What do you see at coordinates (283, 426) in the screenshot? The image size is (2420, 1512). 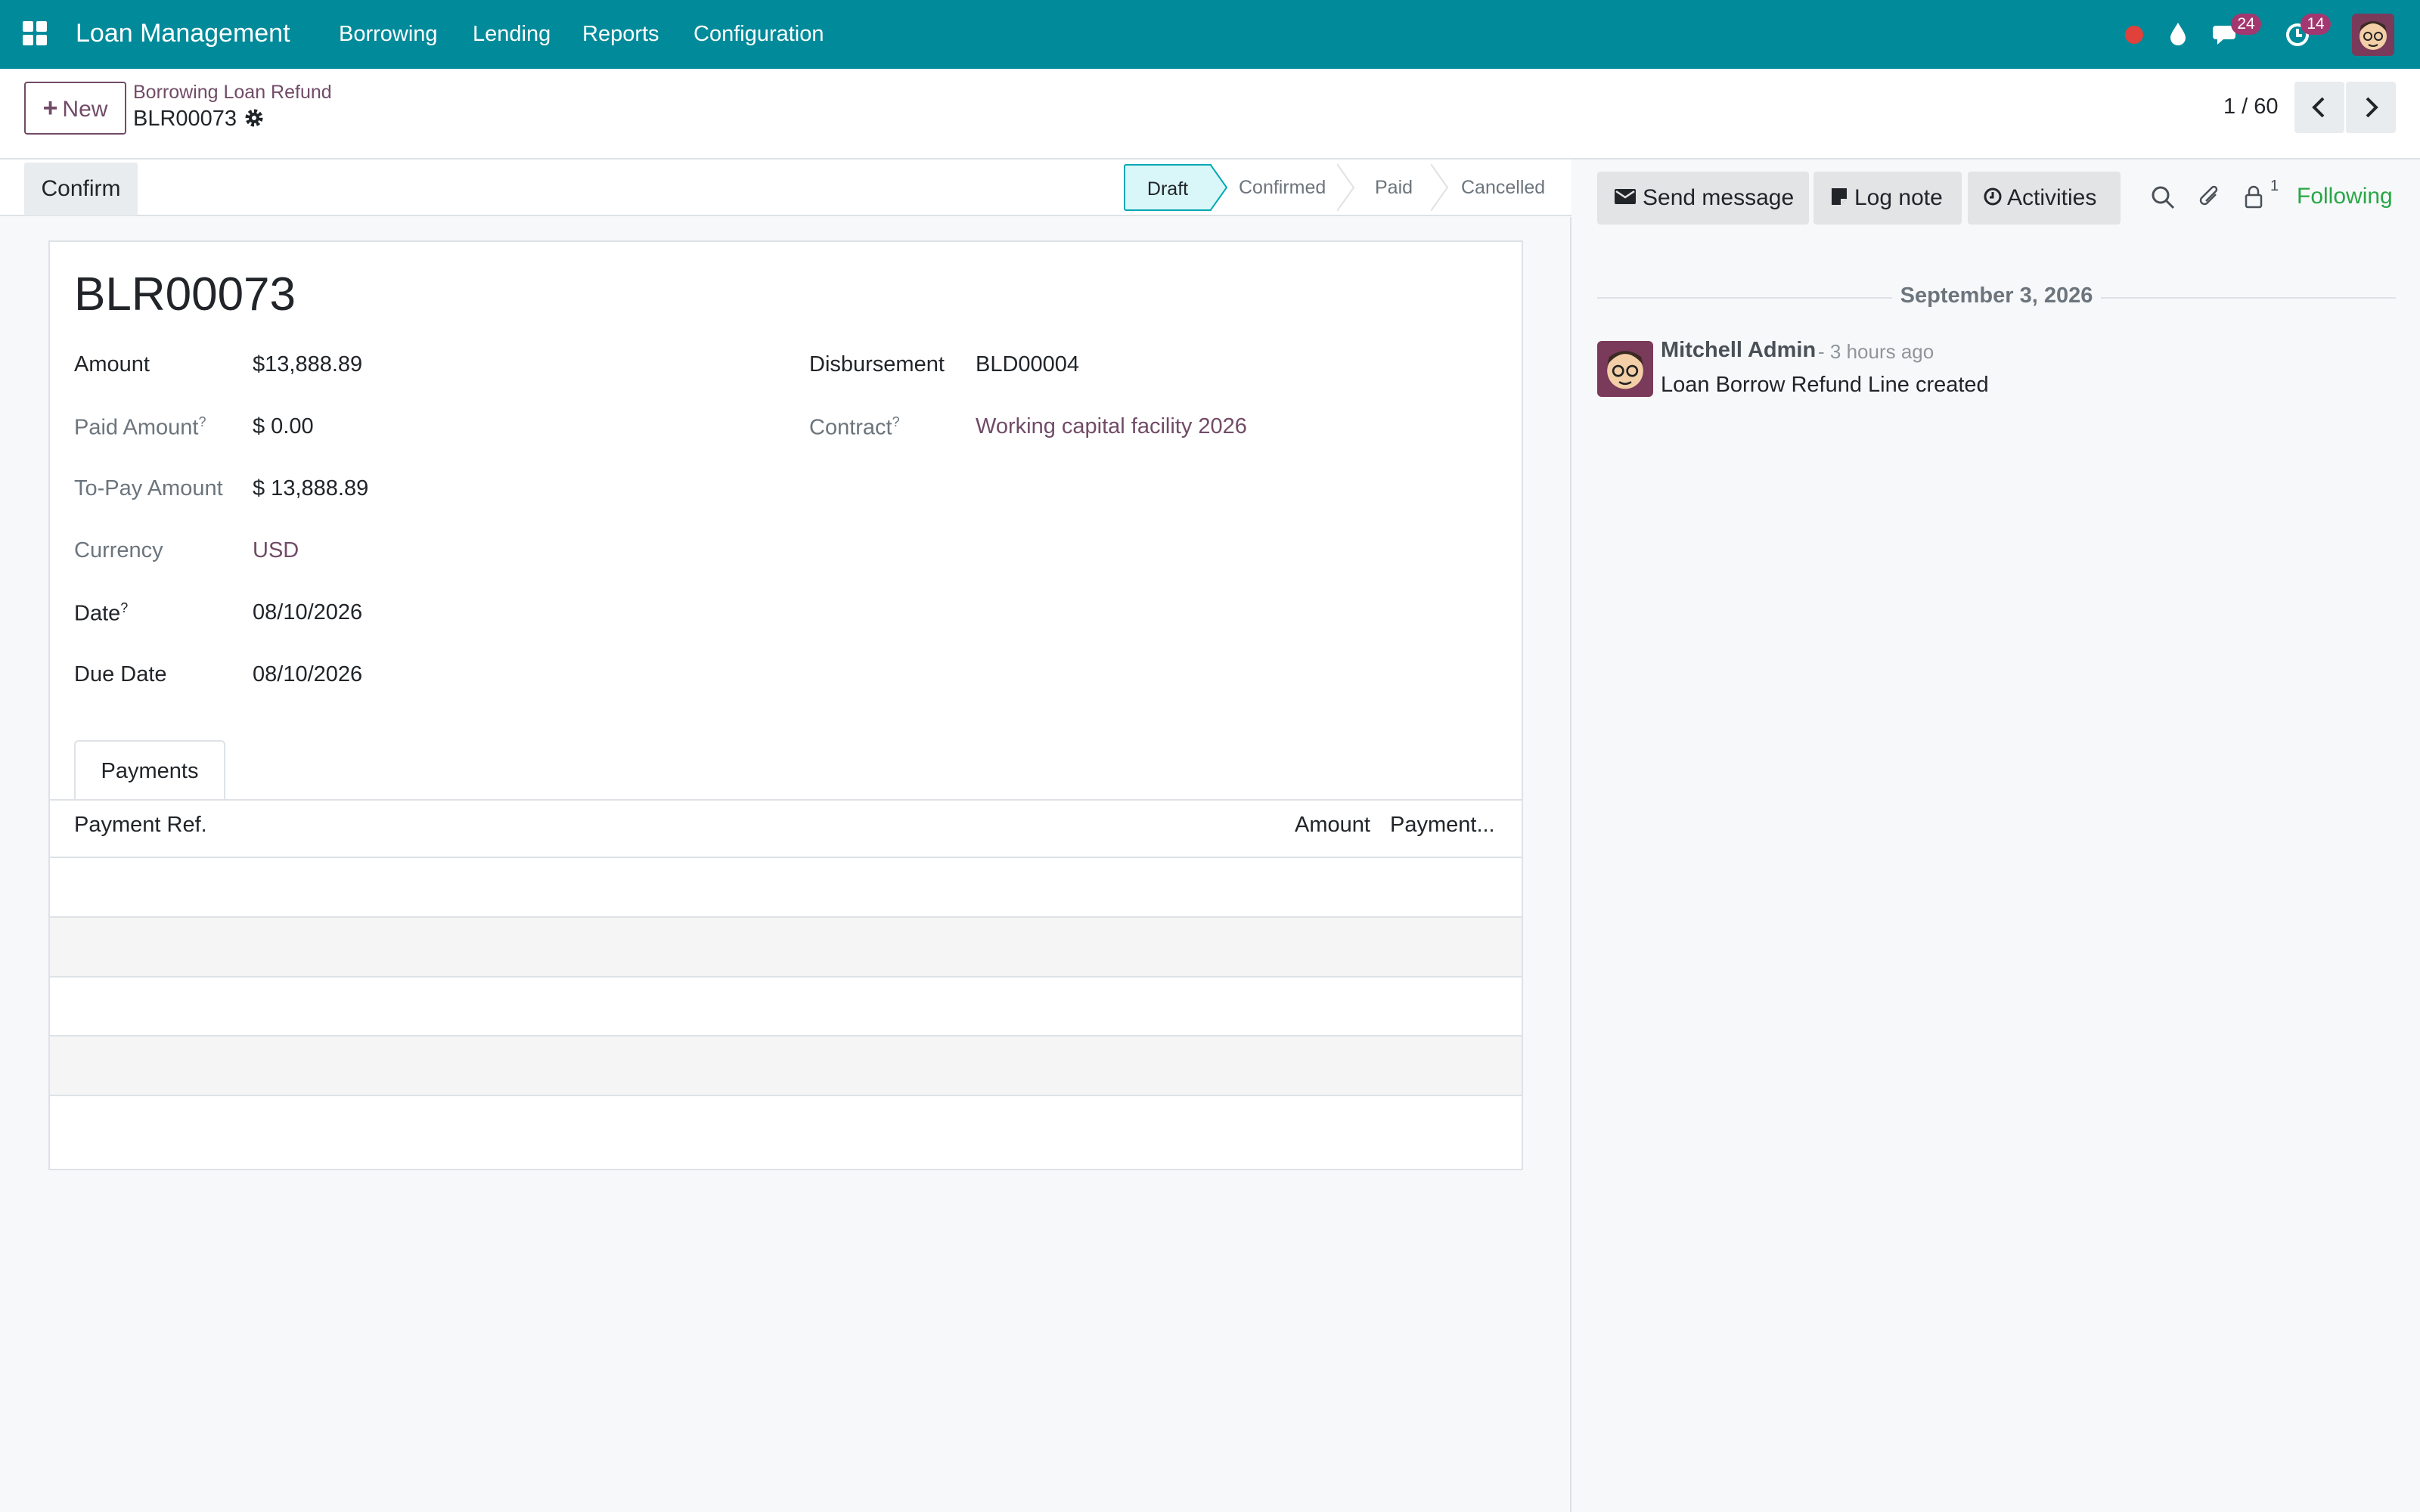 I see `field-value-paid-amount: $ 0.00` at bounding box center [283, 426].